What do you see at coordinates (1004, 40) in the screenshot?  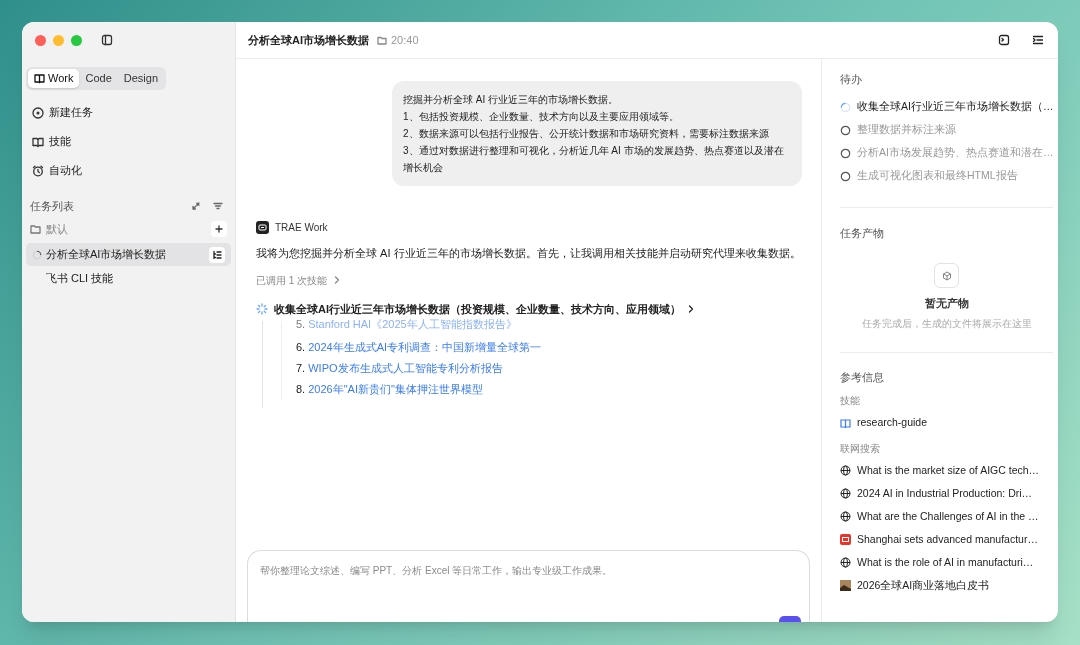 I see `terminal-icon` at bounding box center [1004, 40].